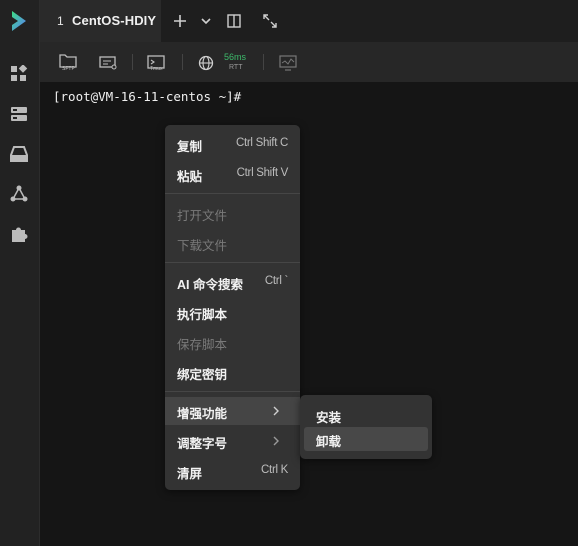  Describe the element at coordinates (202, 414) in the screenshot. I see `menu-item-label: 增强功能` at that location.